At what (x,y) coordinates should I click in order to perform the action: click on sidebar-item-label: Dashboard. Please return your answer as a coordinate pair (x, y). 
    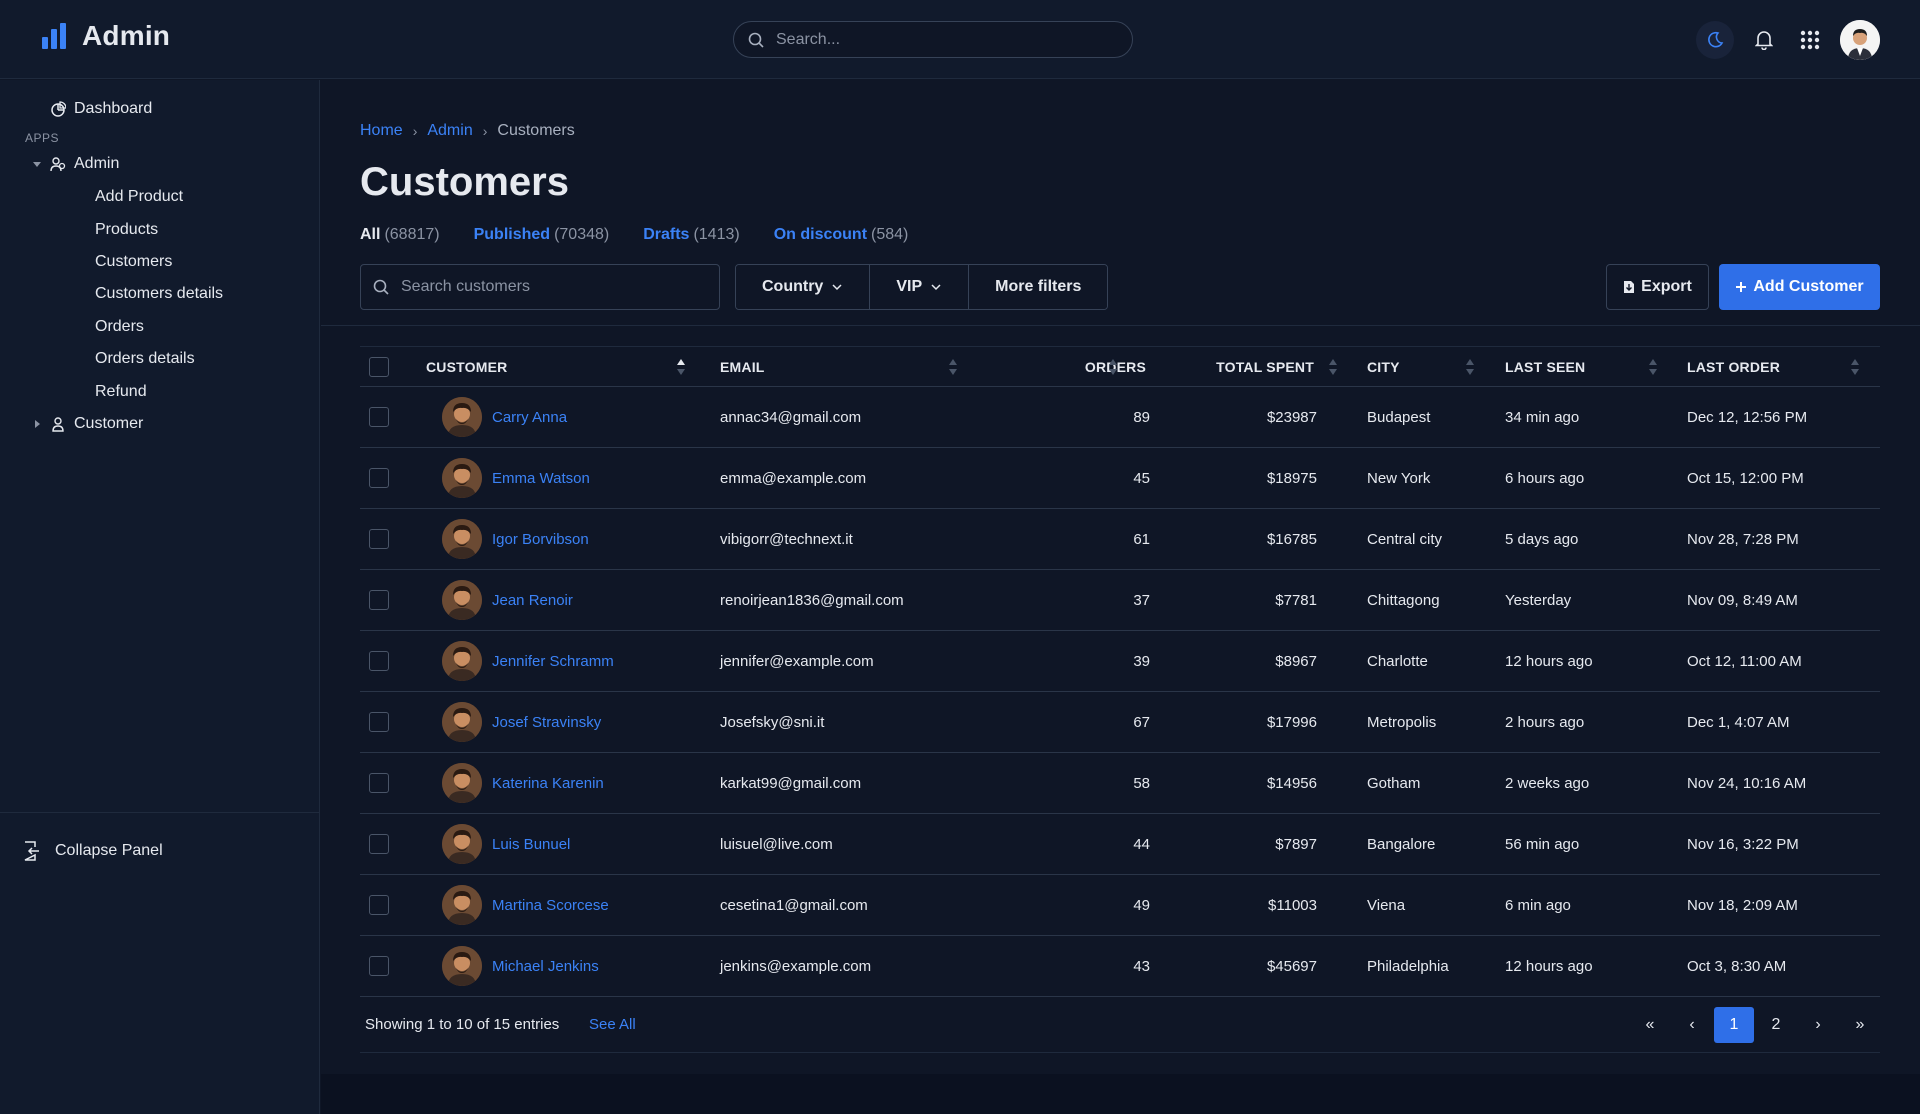
    Looking at the image, I should click on (113, 108).